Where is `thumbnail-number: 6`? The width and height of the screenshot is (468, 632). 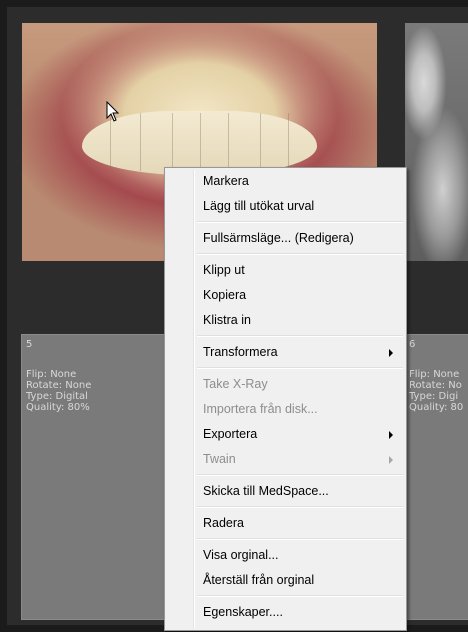 thumbnail-number: 6 is located at coordinates (412, 344).